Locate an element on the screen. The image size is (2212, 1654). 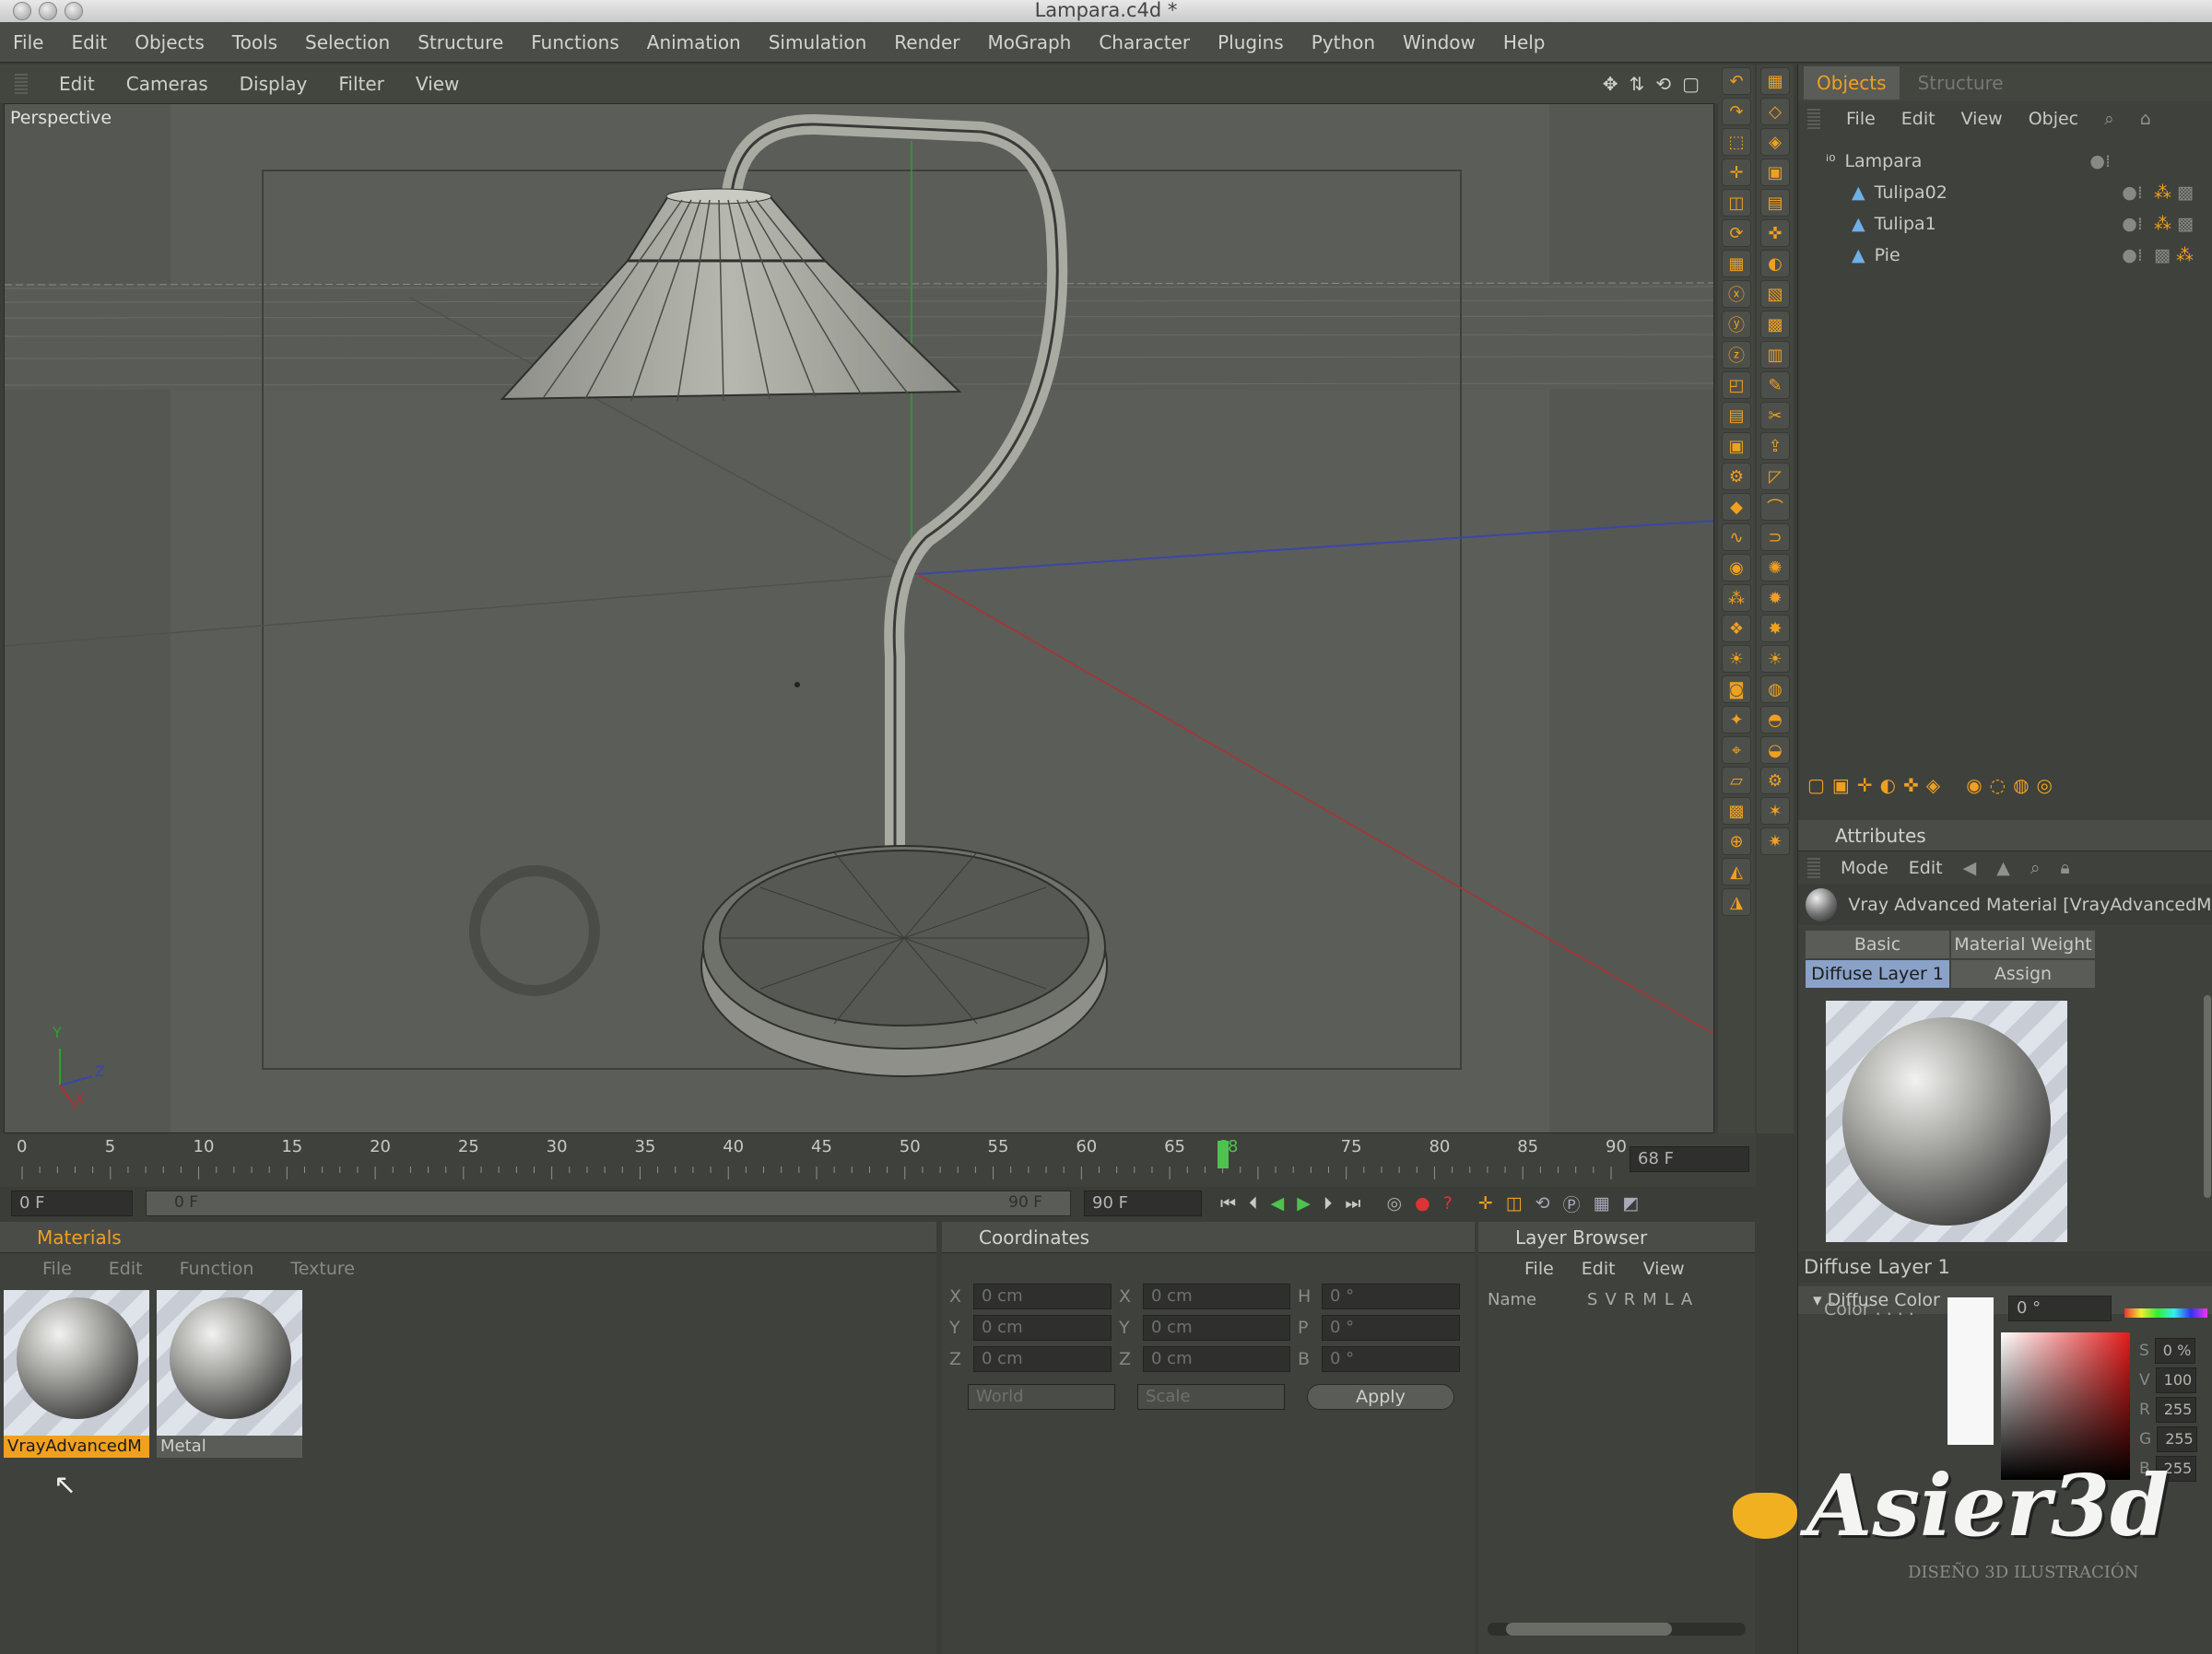
workplane-mode-icon: ▥ is located at coordinates (1775, 355).